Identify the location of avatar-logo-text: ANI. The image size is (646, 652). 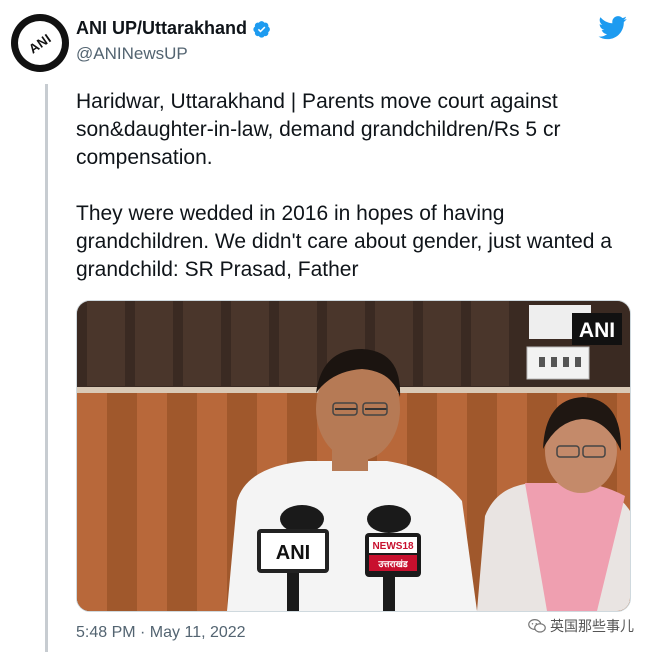
(40, 43).